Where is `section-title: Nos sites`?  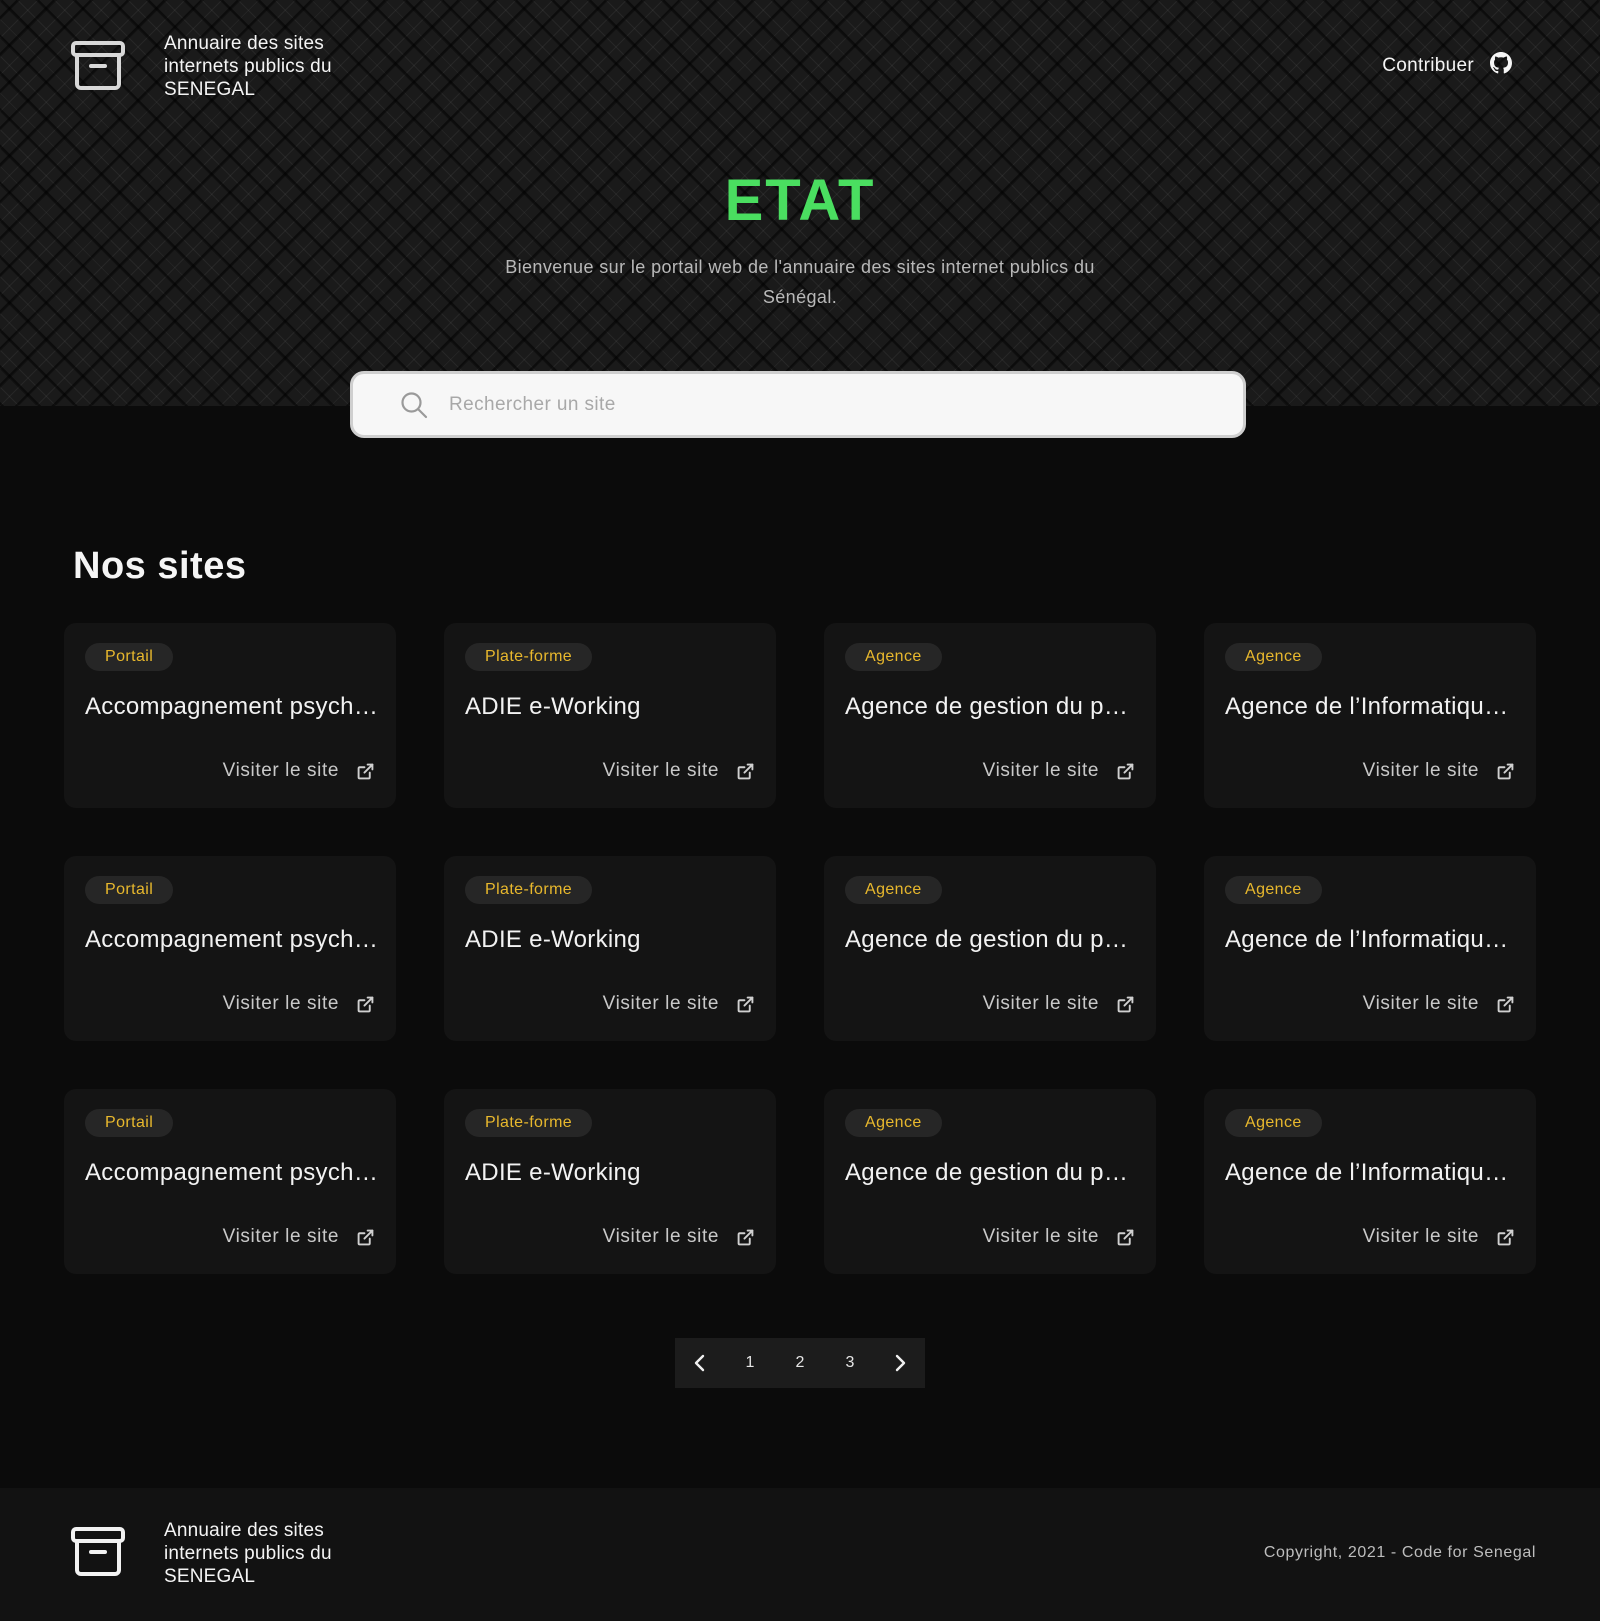
section-title: Nos sites is located at coordinates (160, 566).